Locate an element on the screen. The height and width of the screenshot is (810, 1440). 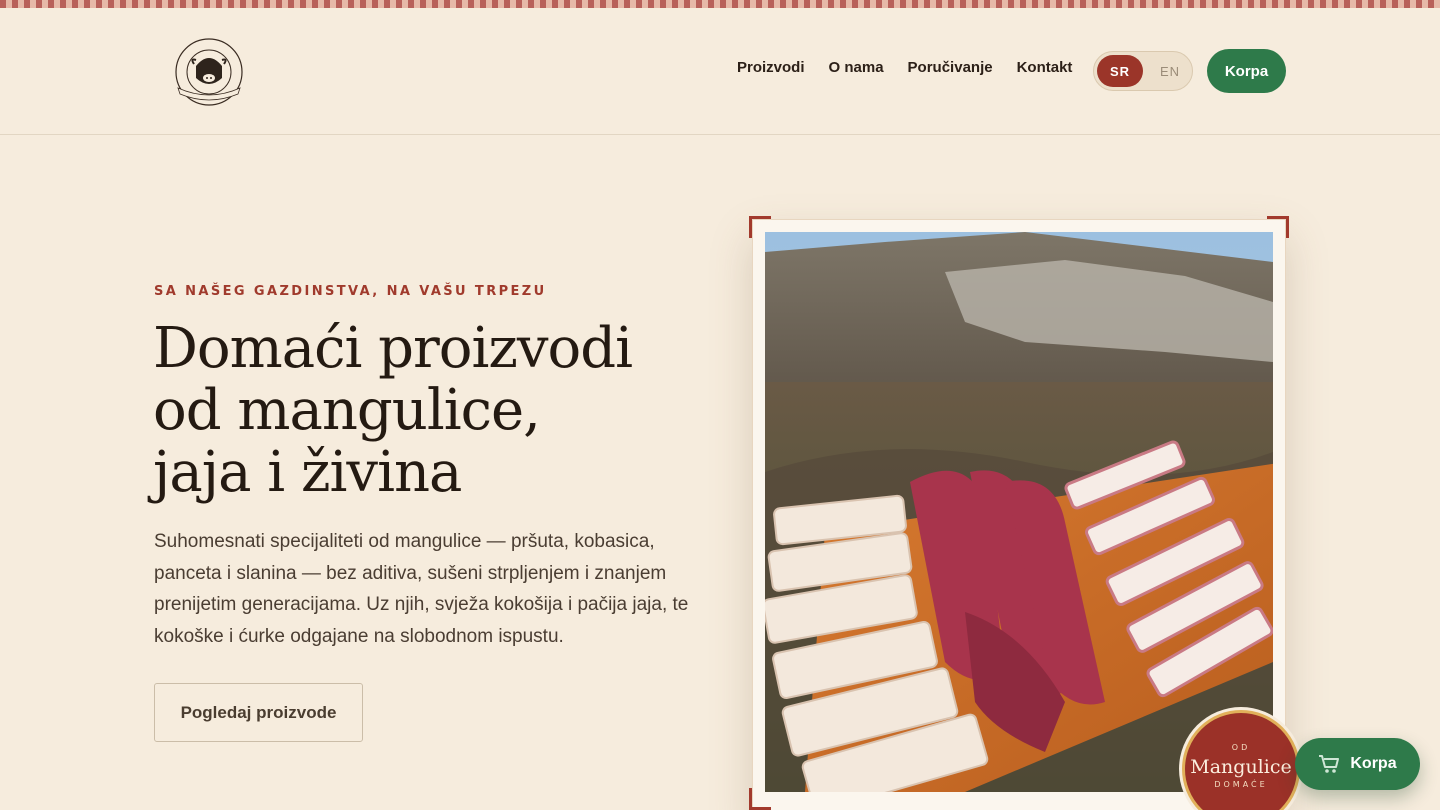
nav-link-kontakt: Kontakt is located at coordinates (1045, 67).